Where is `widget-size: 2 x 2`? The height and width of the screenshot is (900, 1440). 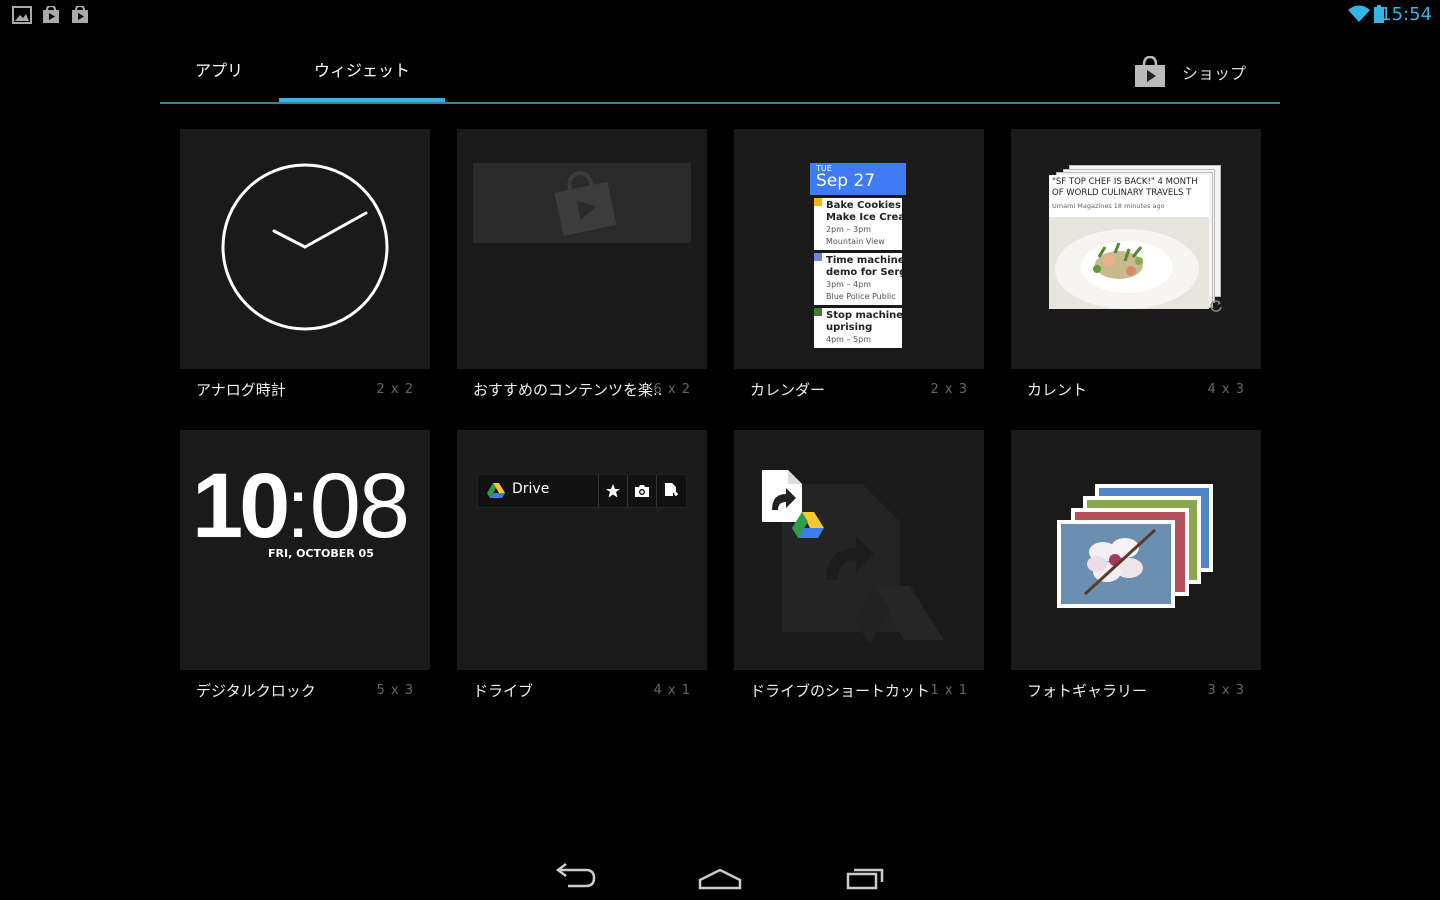
widget-size: 2 x 2 is located at coordinates (395, 389).